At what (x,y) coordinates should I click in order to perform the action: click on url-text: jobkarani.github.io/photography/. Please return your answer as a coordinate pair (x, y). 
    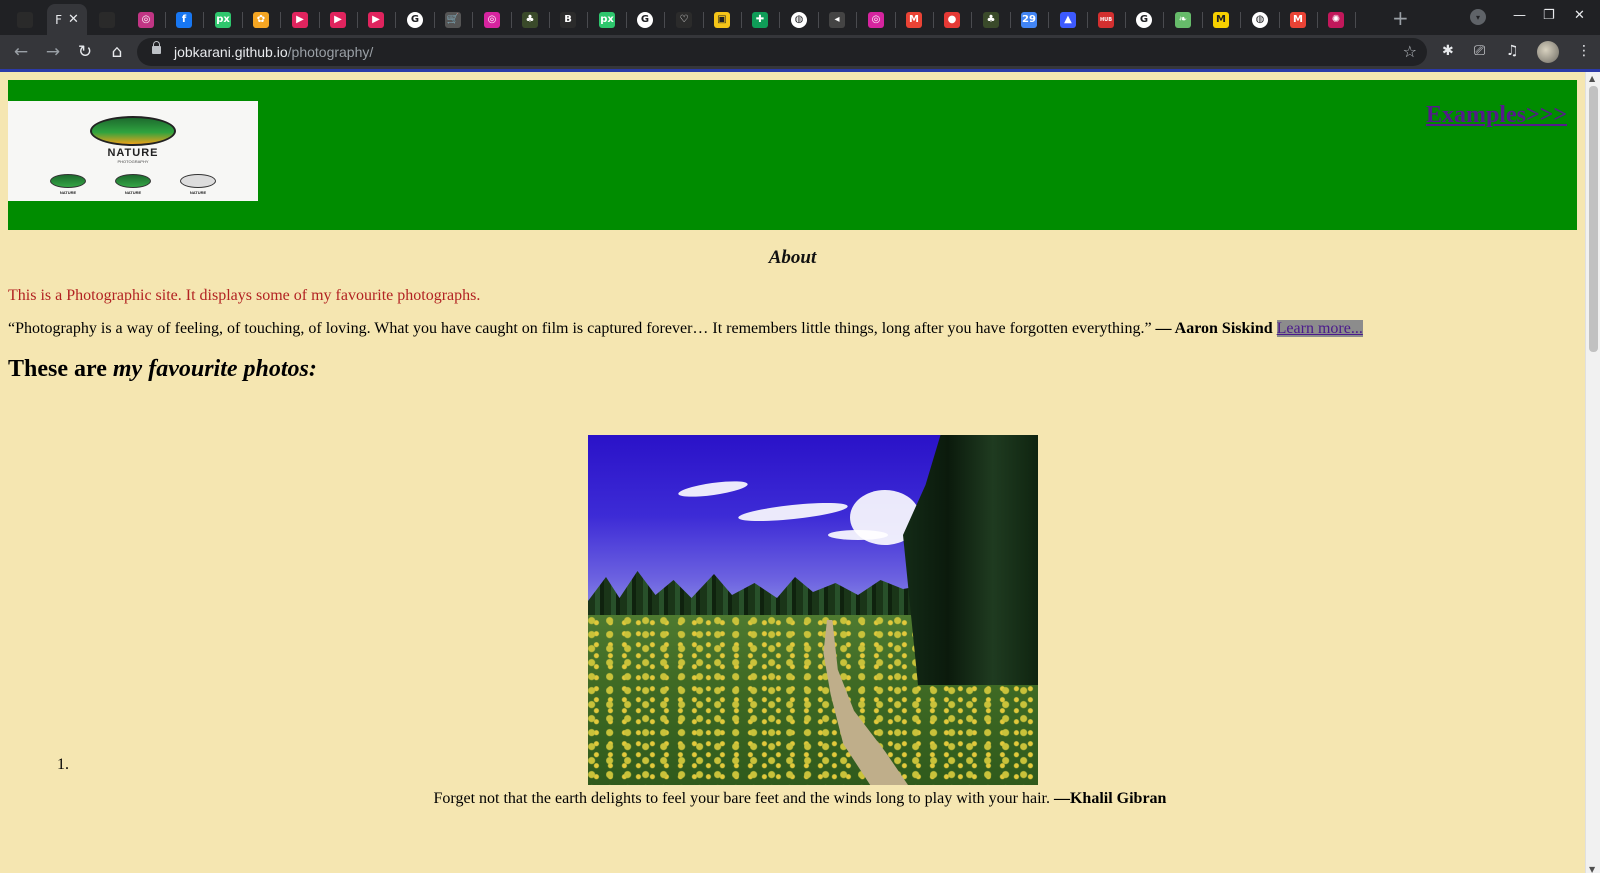
    Looking at the image, I should click on (273, 52).